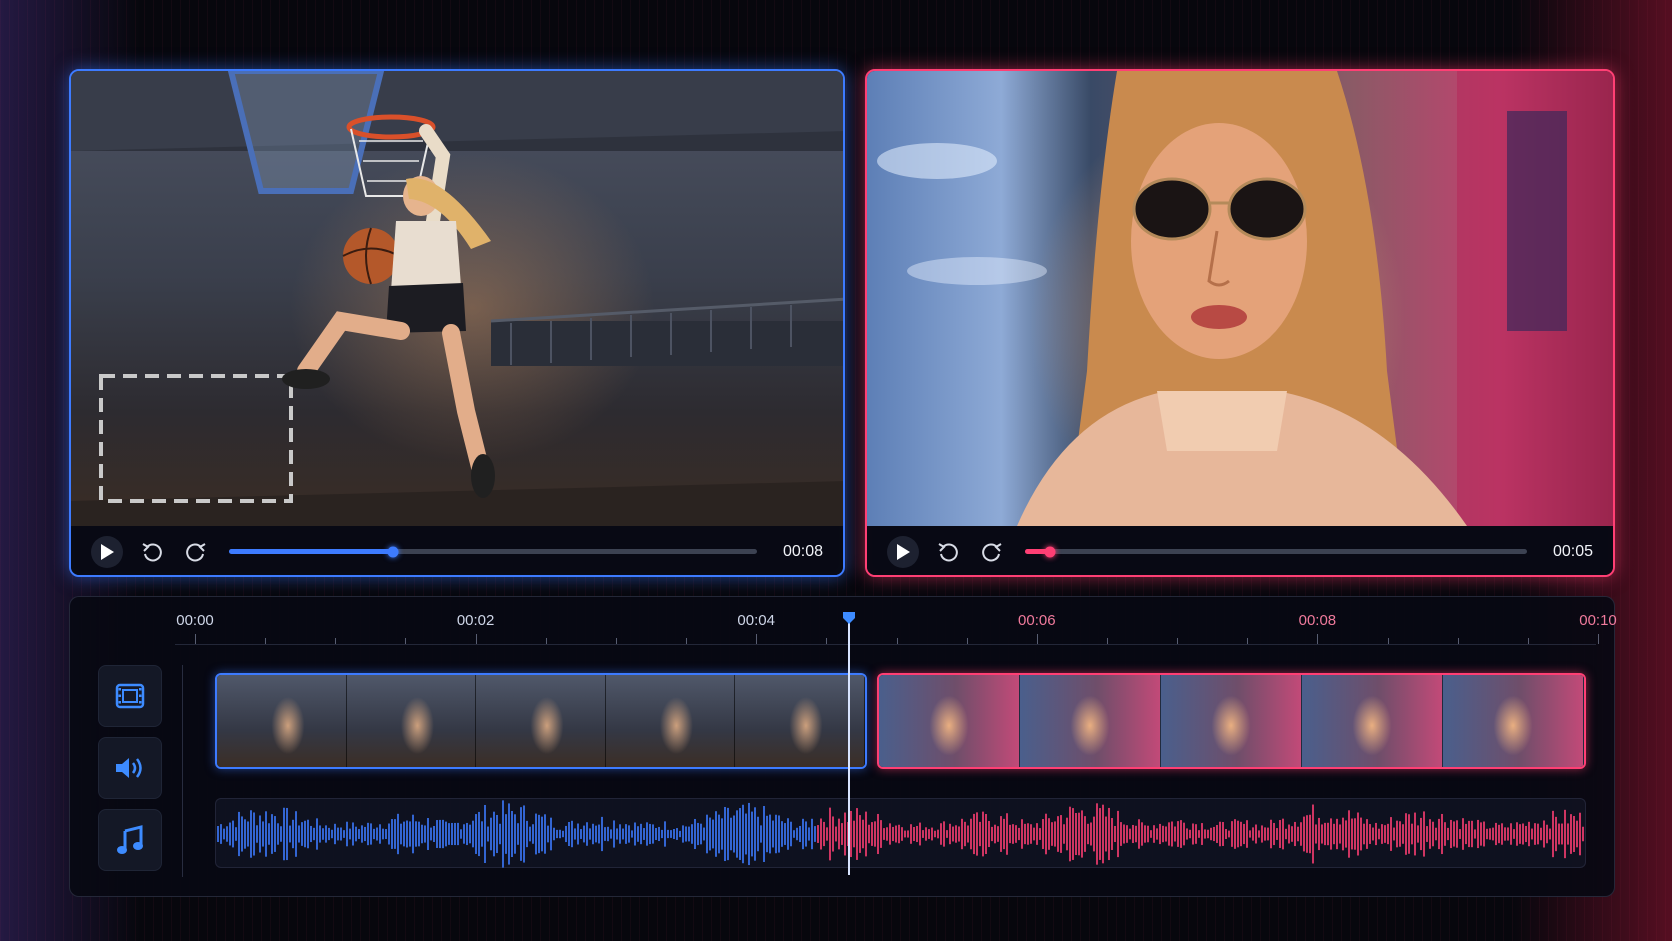 This screenshot has height=941, width=1672. I want to click on left-player-controls: 00:08, so click(457, 550).